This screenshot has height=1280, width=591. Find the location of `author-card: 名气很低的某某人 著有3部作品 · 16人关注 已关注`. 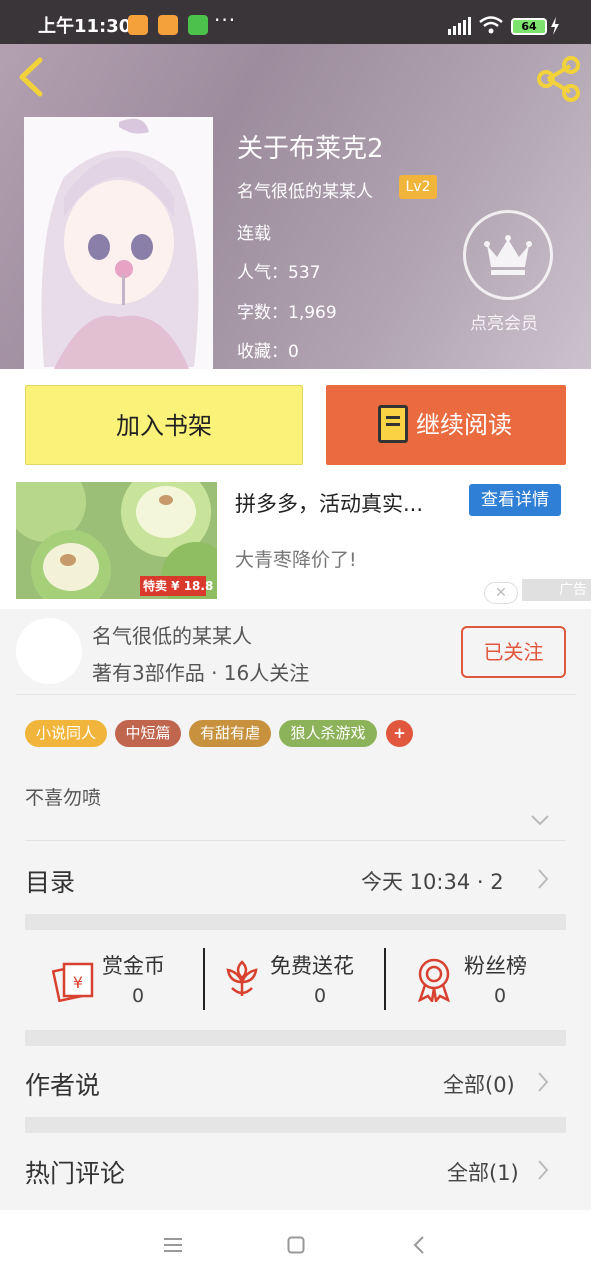

author-card: 名气很低的某某人 著有3部作品 · 16人关注 已关注 is located at coordinates (296, 653).